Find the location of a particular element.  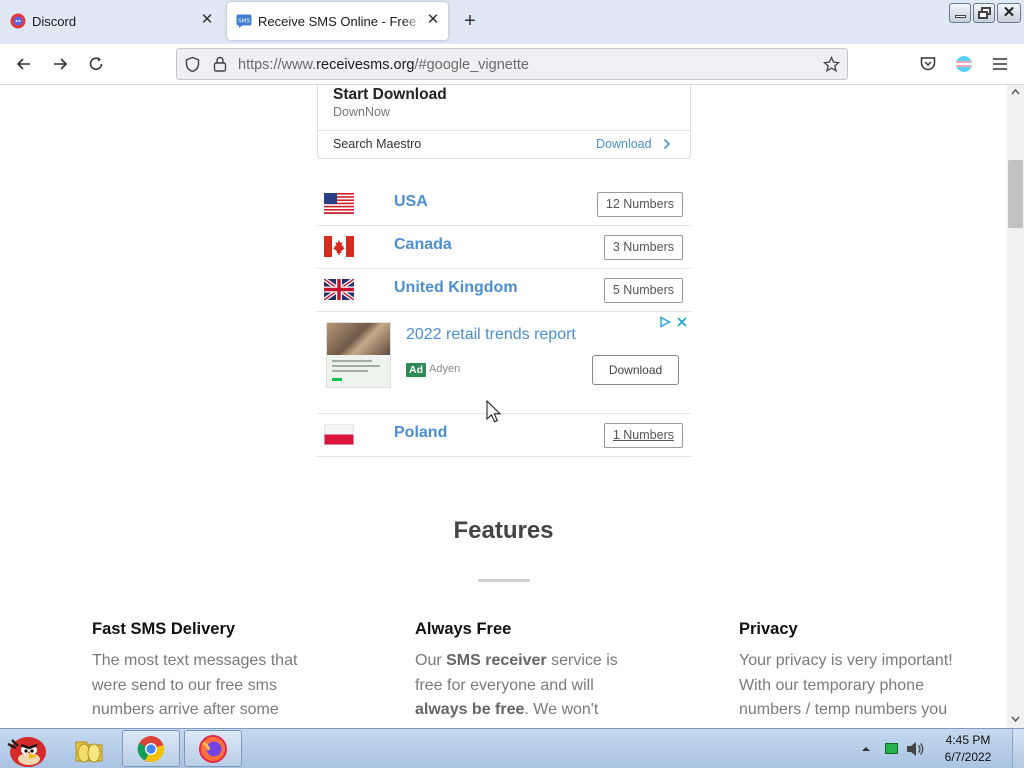

feature-title: Always Free is located at coordinates (463, 629).